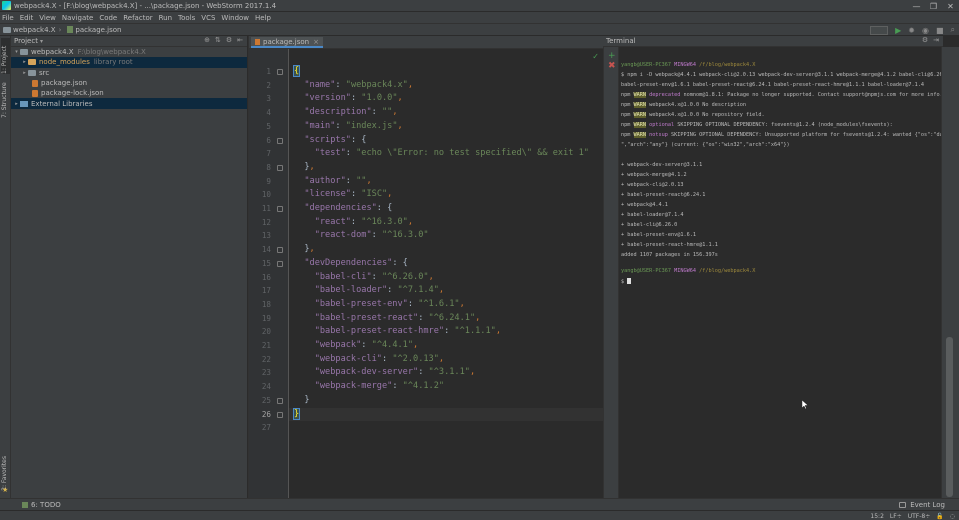  Describe the element at coordinates (446, 223) in the screenshot. I see `code-line: "react": "^16.3.0",` at that location.